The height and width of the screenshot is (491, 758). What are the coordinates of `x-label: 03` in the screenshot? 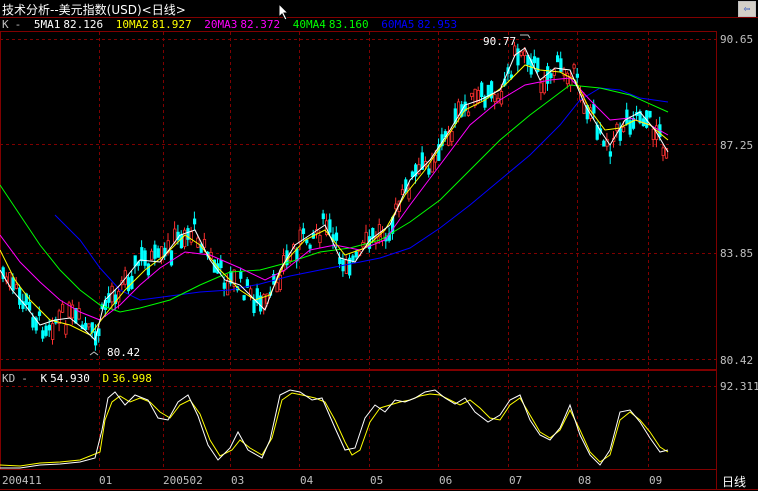 It's located at (238, 480).